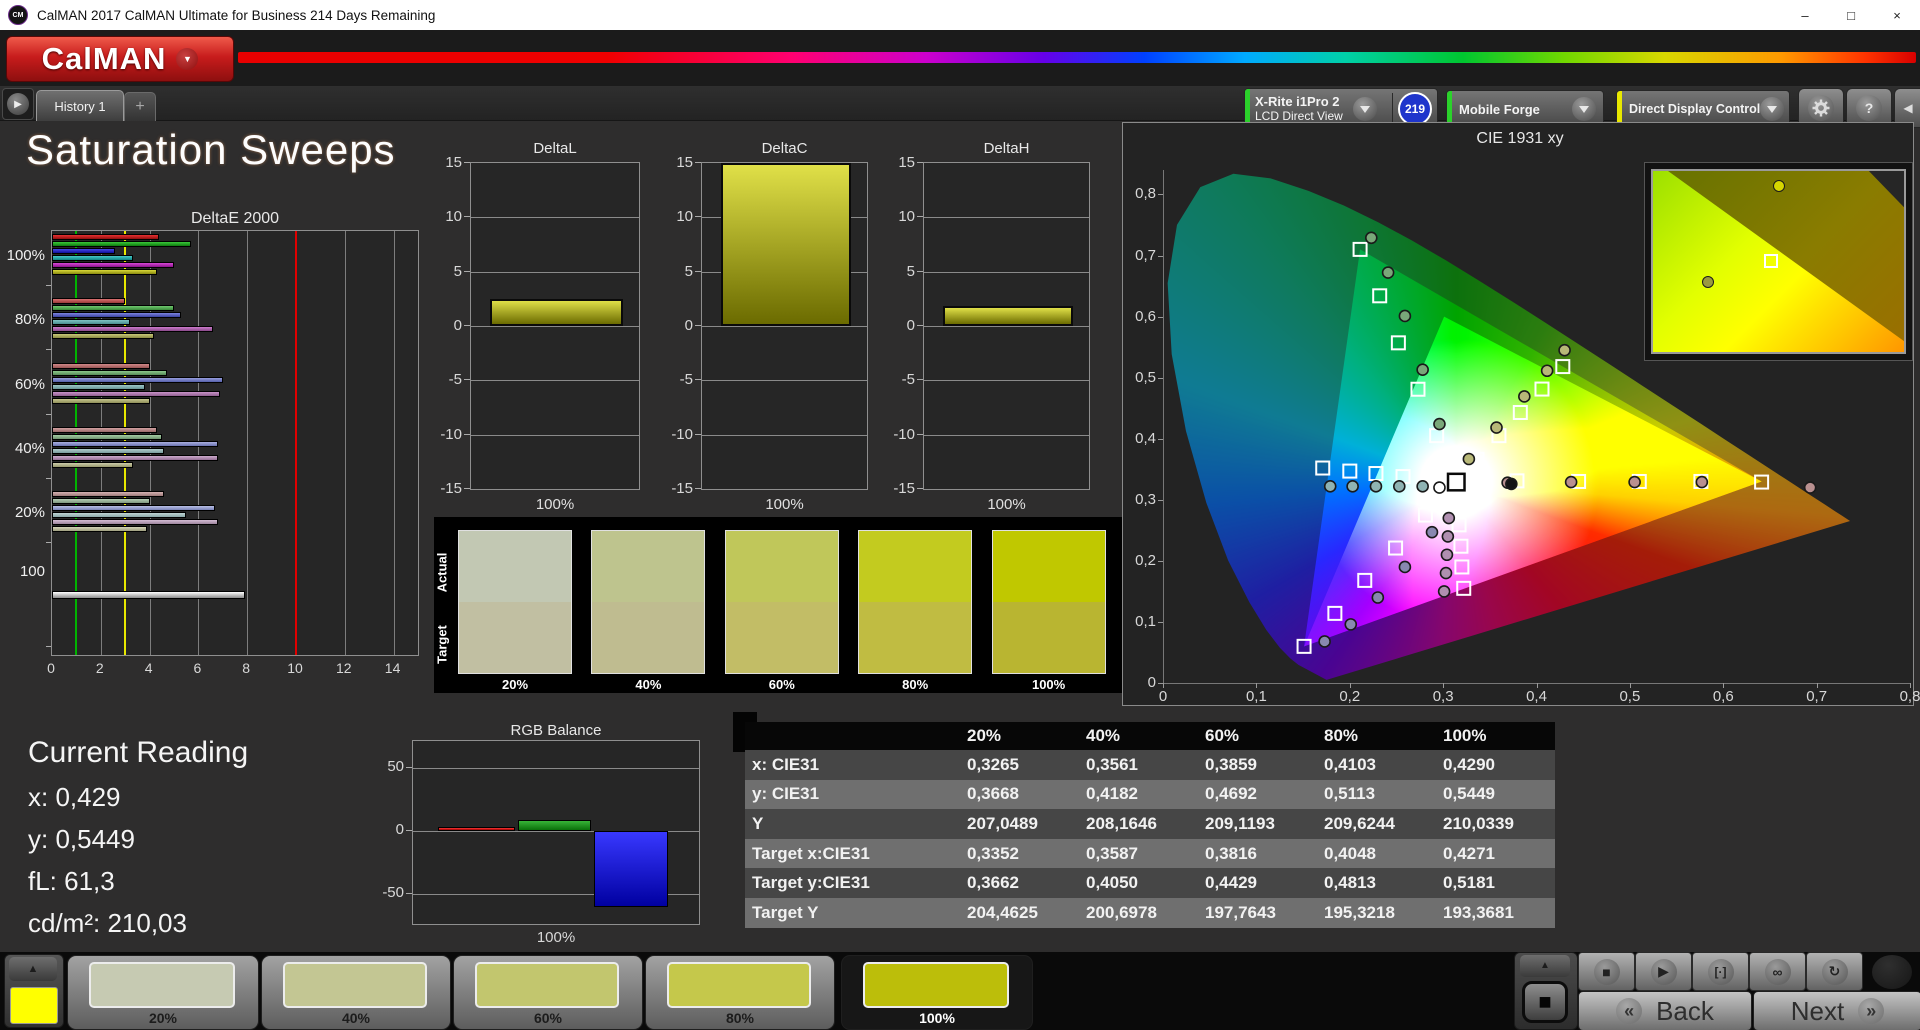 The width and height of the screenshot is (1920, 1030). What do you see at coordinates (148, 595) in the screenshot?
I see `deltae-bar-white` at bounding box center [148, 595].